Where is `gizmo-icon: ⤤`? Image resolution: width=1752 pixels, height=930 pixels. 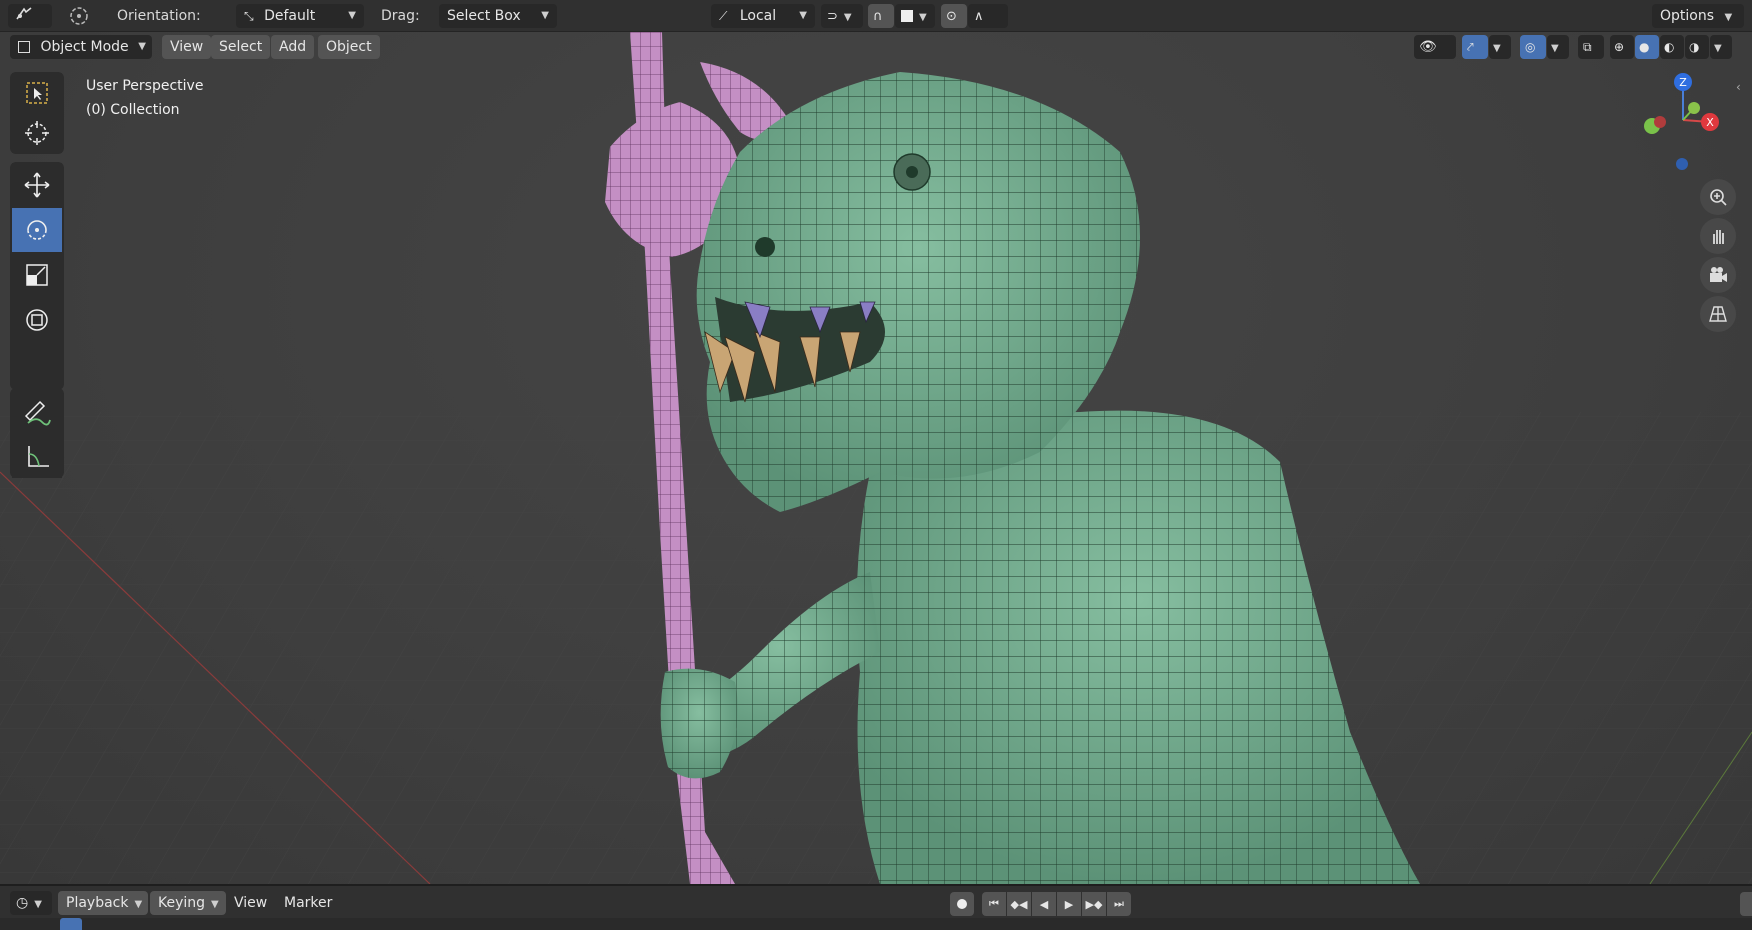
gizmo-icon: ⤤ is located at coordinates (1470, 47).